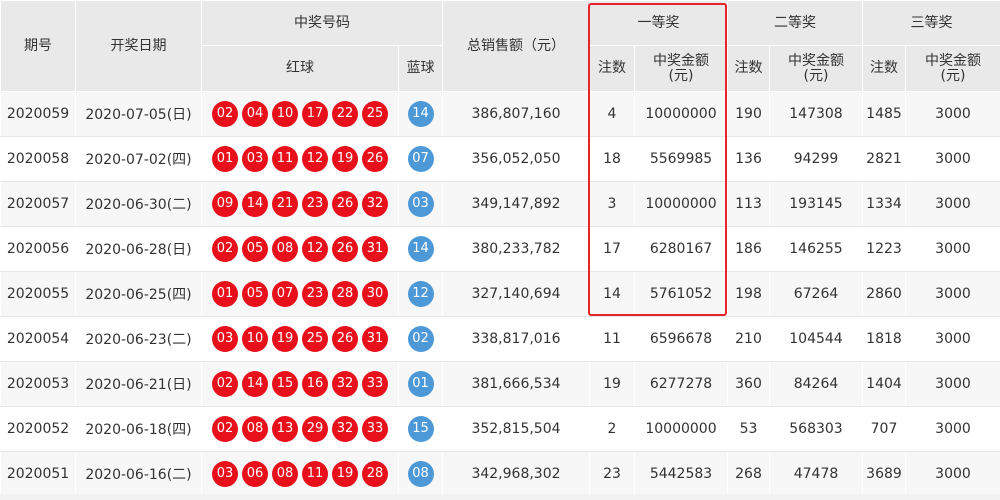  Describe the element at coordinates (516, 204) in the screenshot. I see `cell-total-sales: 349,147,892` at that location.